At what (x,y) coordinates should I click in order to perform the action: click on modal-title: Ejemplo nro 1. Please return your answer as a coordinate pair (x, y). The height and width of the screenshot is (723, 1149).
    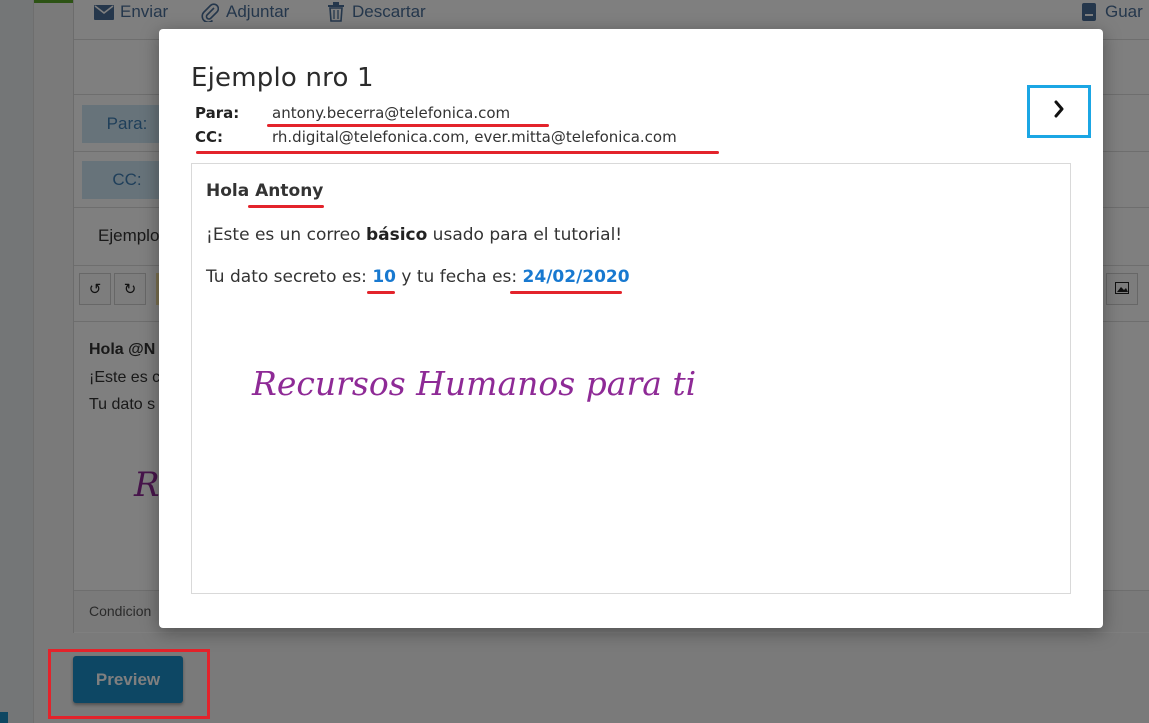
    Looking at the image, I should click on (282, 78).